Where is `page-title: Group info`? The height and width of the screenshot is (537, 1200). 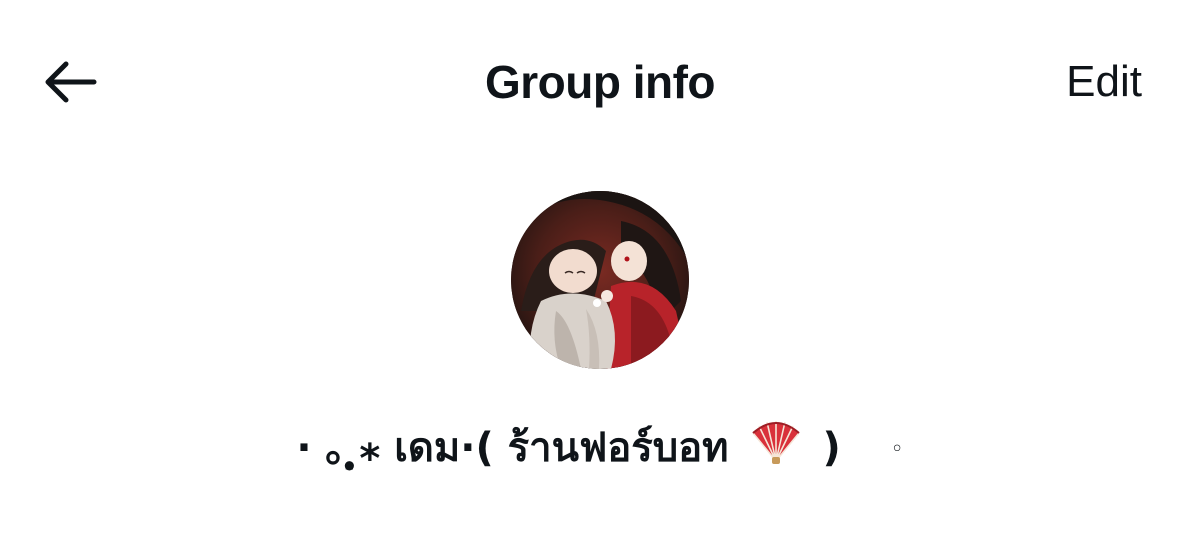
page-title: Group info is located at coordinates (600, 82).